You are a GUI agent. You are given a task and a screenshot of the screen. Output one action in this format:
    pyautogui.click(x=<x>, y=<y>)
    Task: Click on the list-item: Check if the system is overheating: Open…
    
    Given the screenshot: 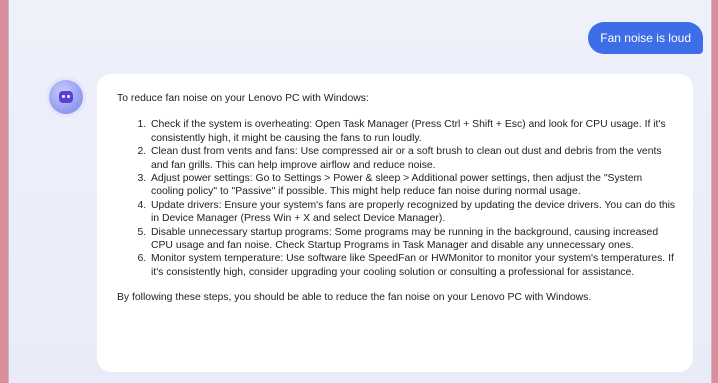 What is the action you would take?
    pyautogui.click(x=413, y=131)
    